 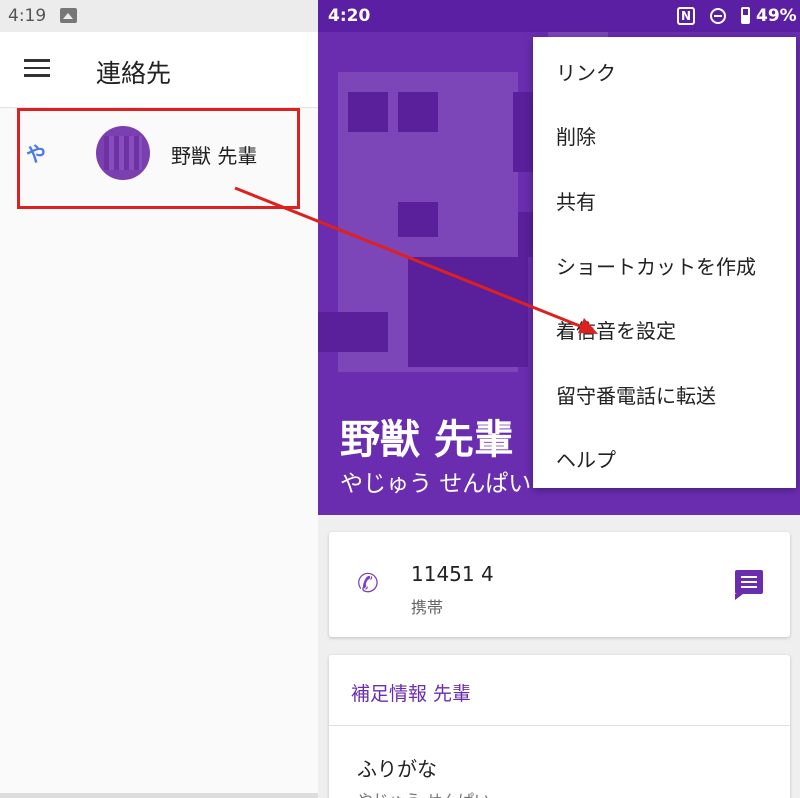 I want to click on info-title: 補足情報 先輩, so click(x=411, y=694).